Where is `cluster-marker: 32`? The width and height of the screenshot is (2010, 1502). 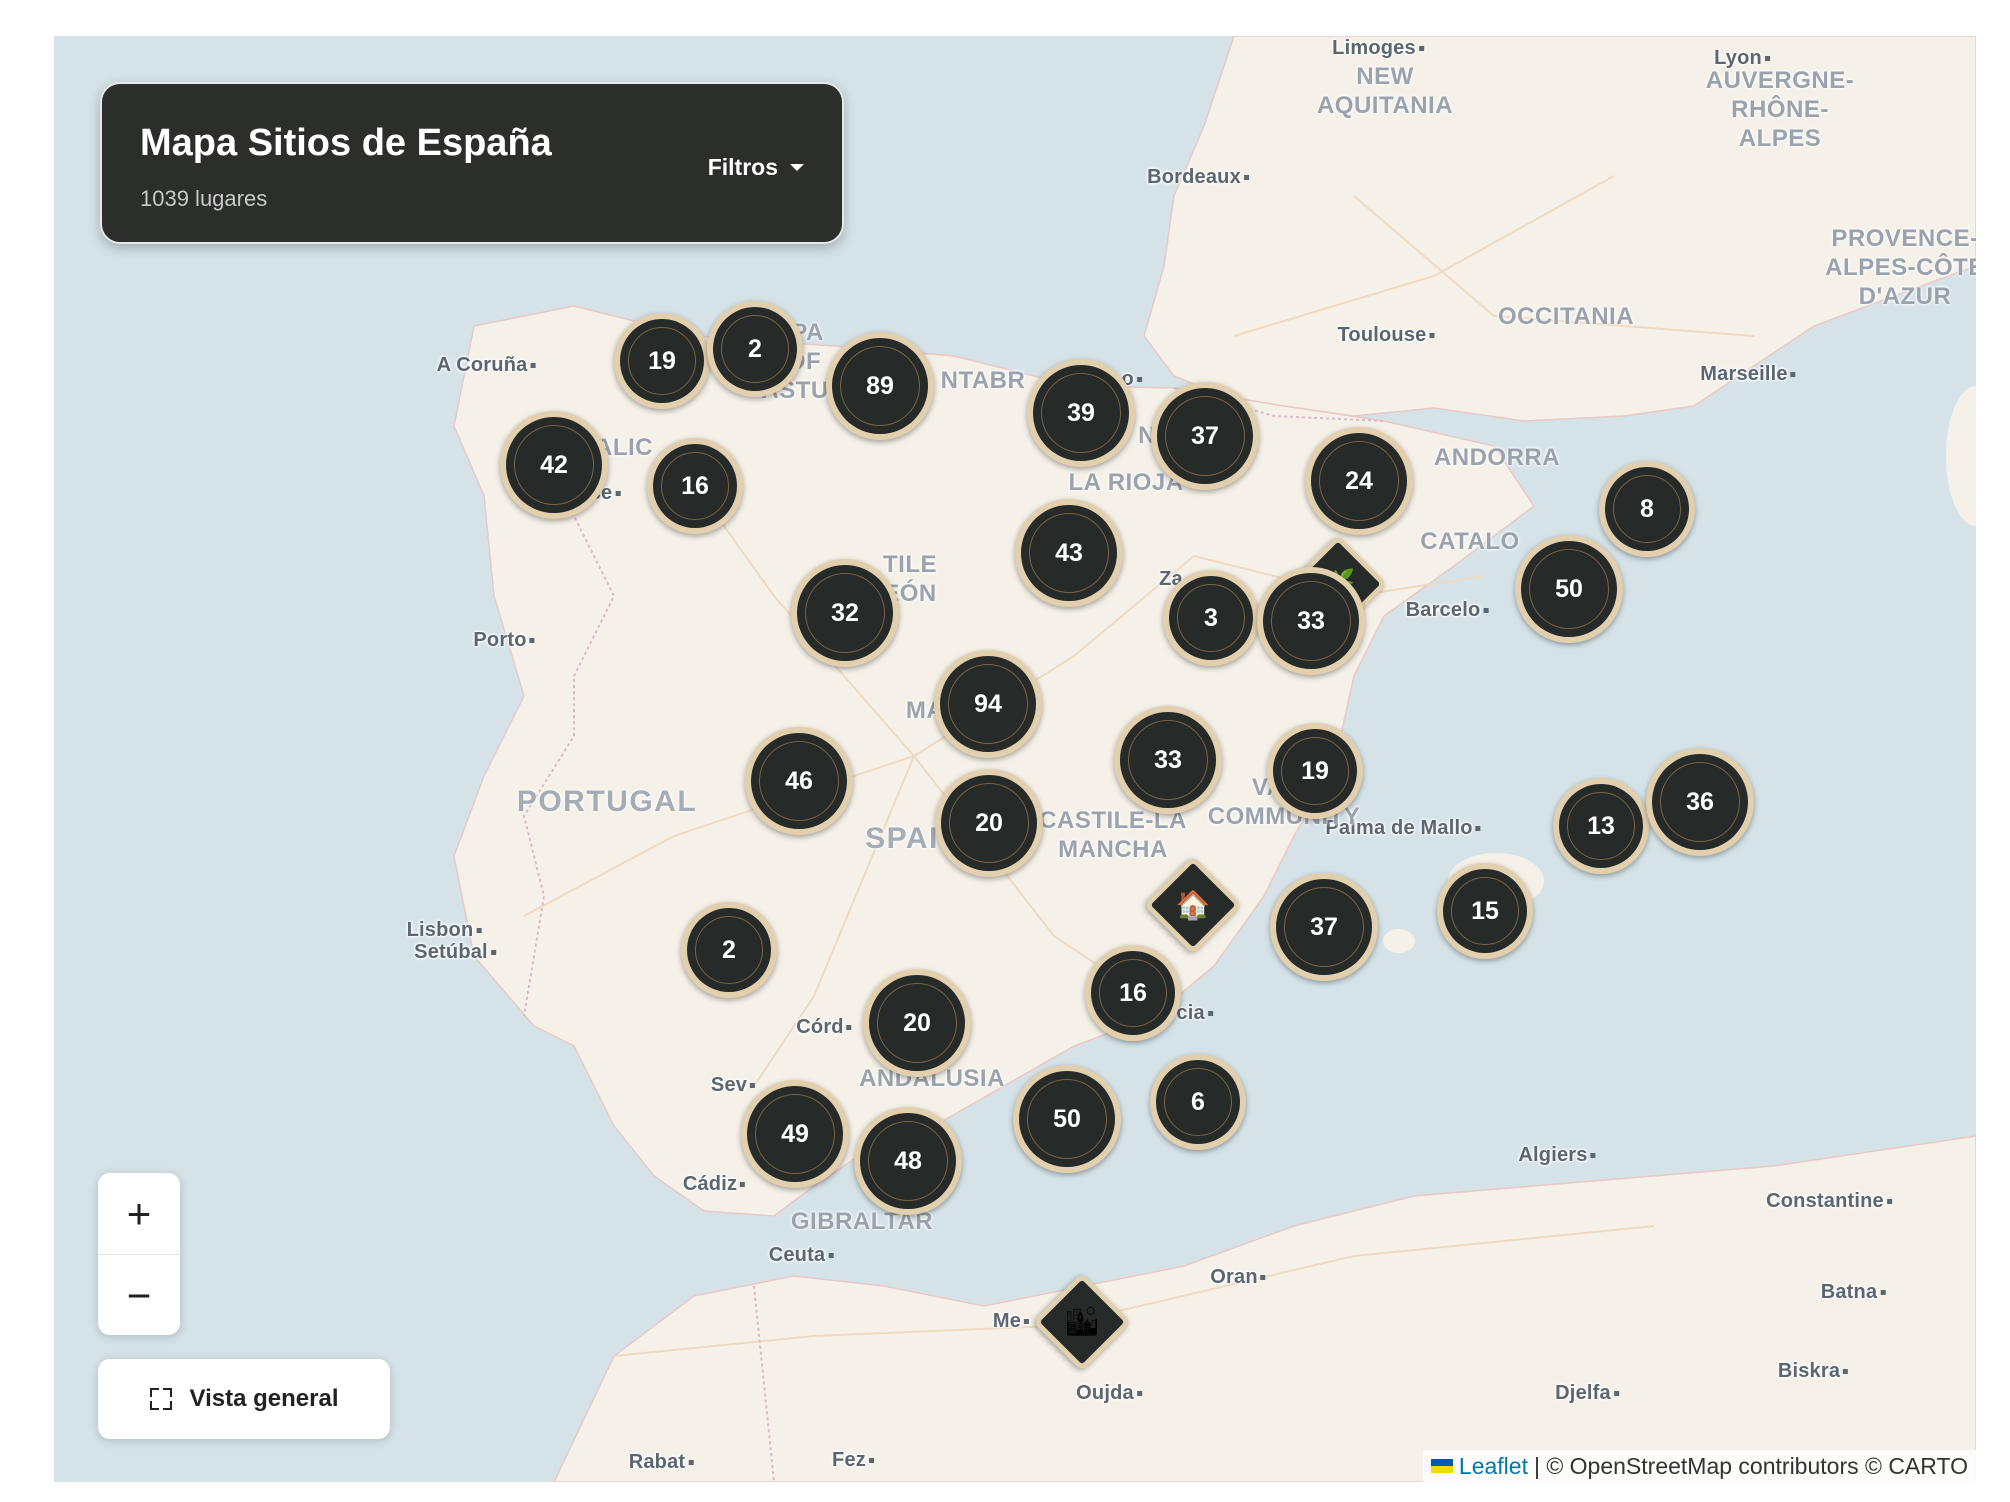 cluster-marker: 32 is located at coordinates (845, 613).